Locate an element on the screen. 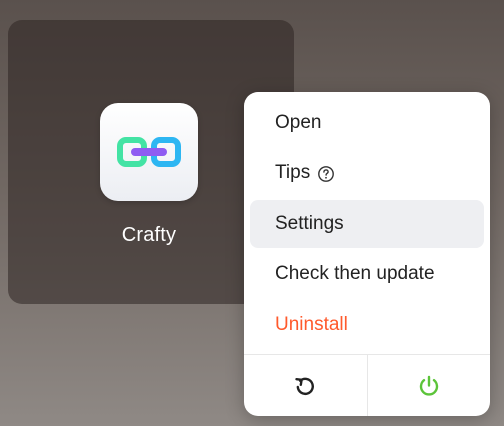 The width and height of the screenshot is (504, 426). menu-item-open: Open is located at coordinates (367, 123).